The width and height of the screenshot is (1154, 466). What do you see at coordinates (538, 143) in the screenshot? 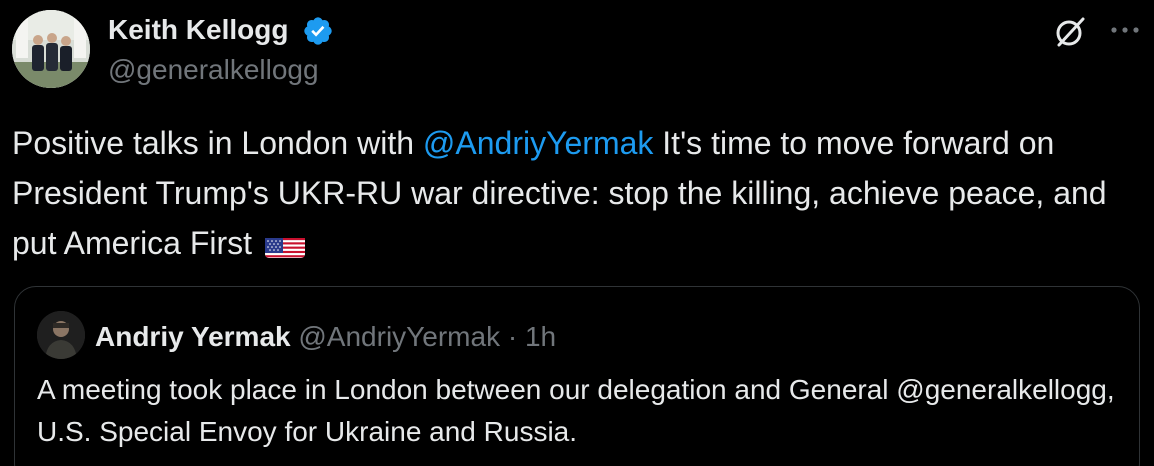
I see `tweet-mention-link: @AndriyYermak` at bounding box center [538, 143].